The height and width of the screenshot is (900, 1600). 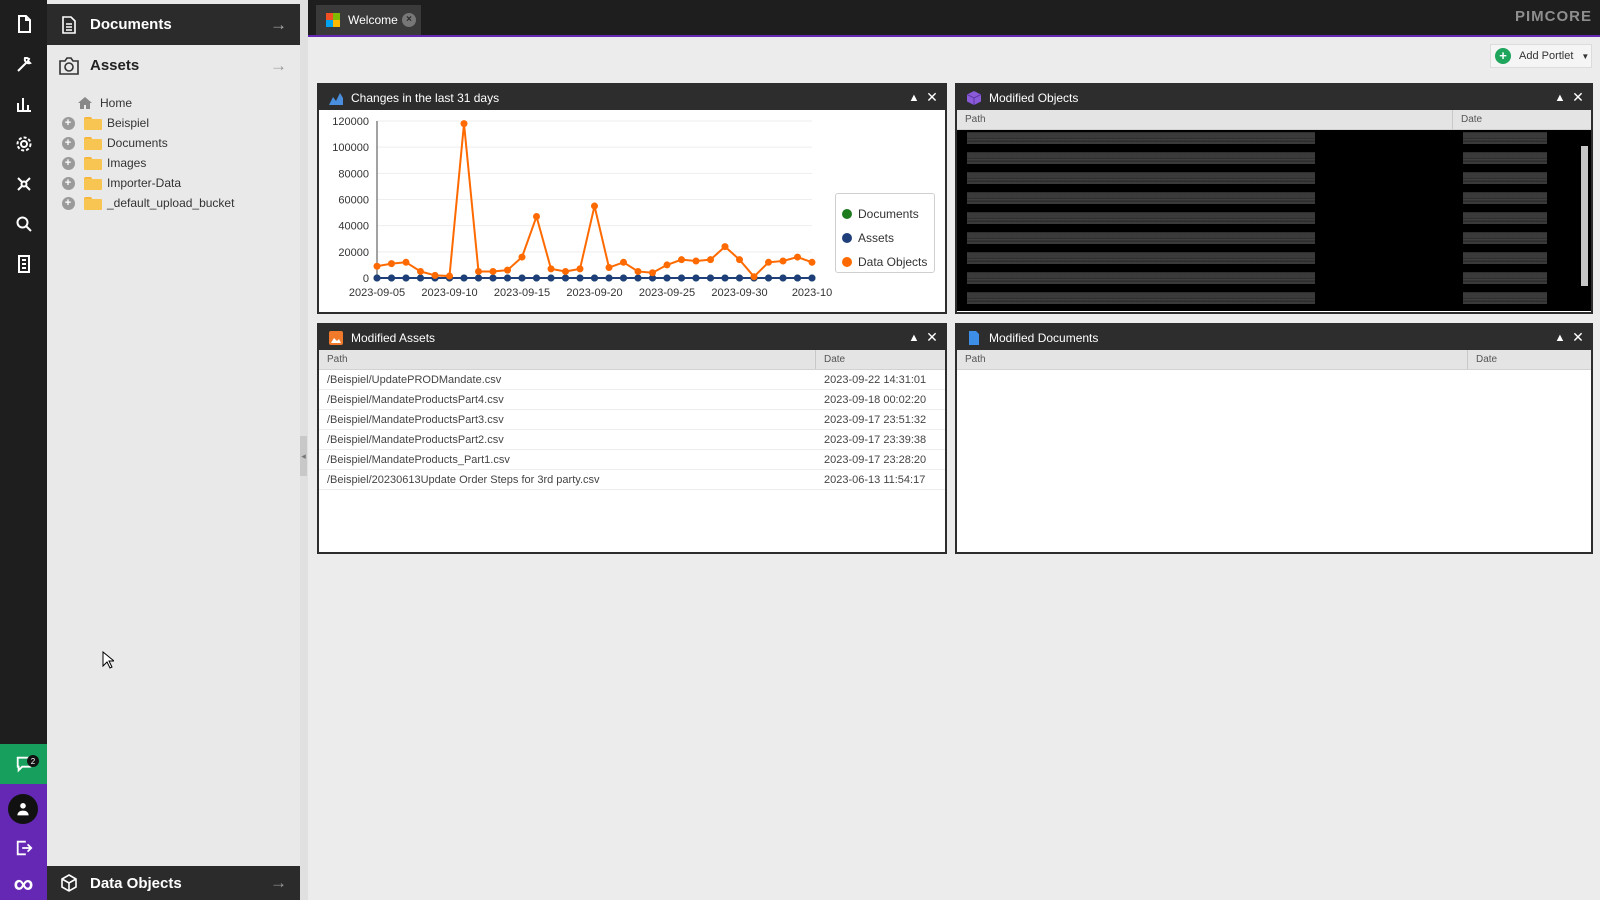 What do you see at coordinates (173, 24) in the screenshot?
I see `documents-panel-header: Documents →` at bounding box center [173, 24].